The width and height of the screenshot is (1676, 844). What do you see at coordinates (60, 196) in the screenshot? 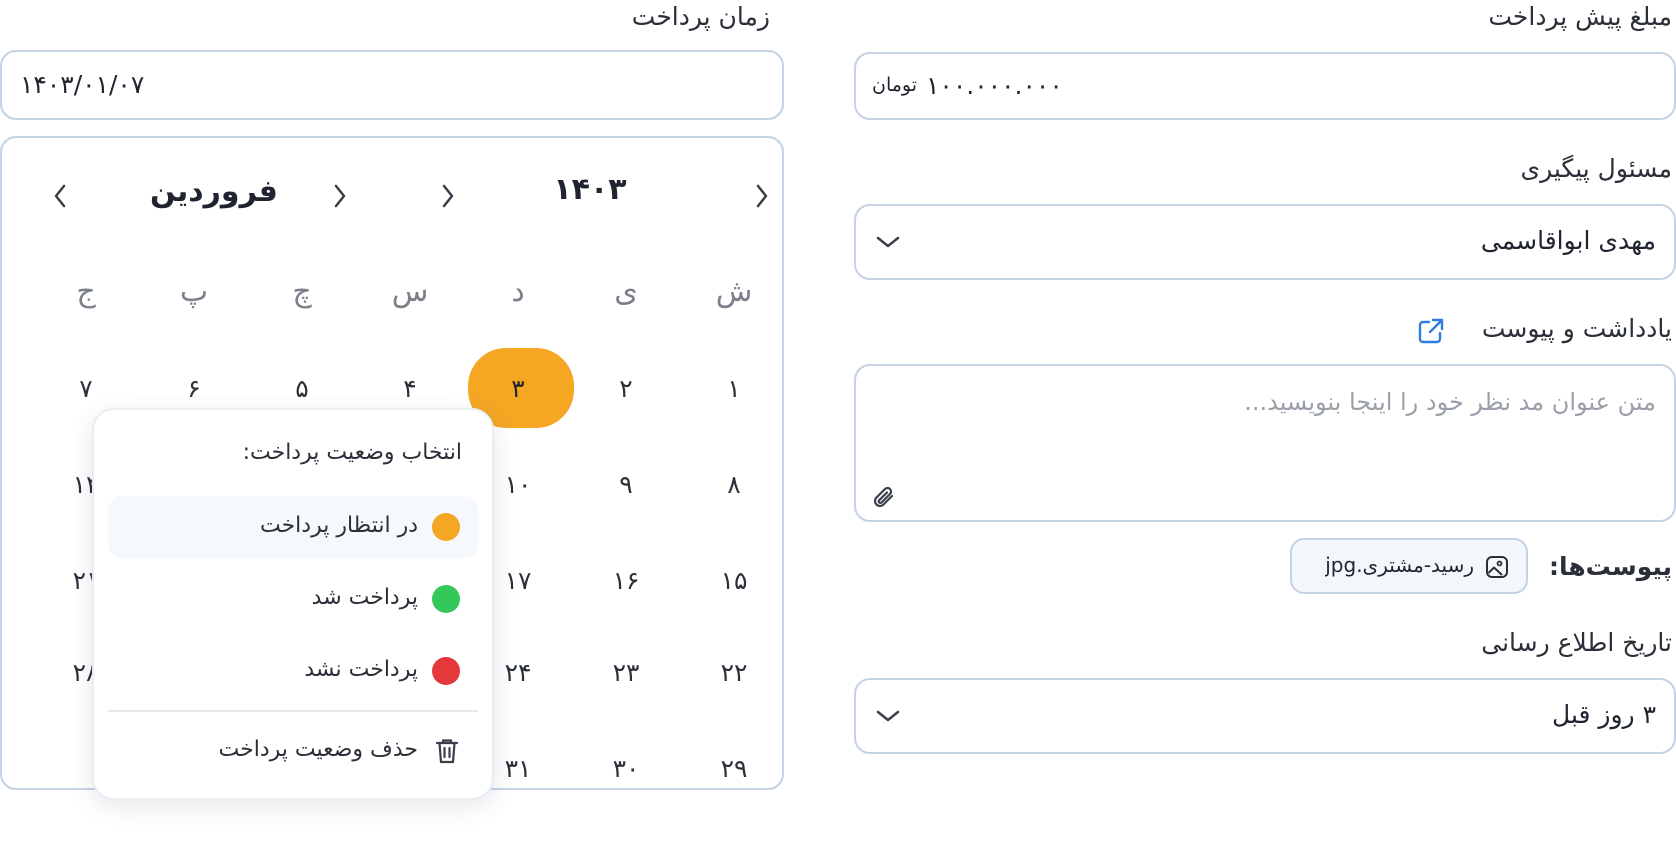
I see `month-prev-icon` at bounding box center [60, 196].